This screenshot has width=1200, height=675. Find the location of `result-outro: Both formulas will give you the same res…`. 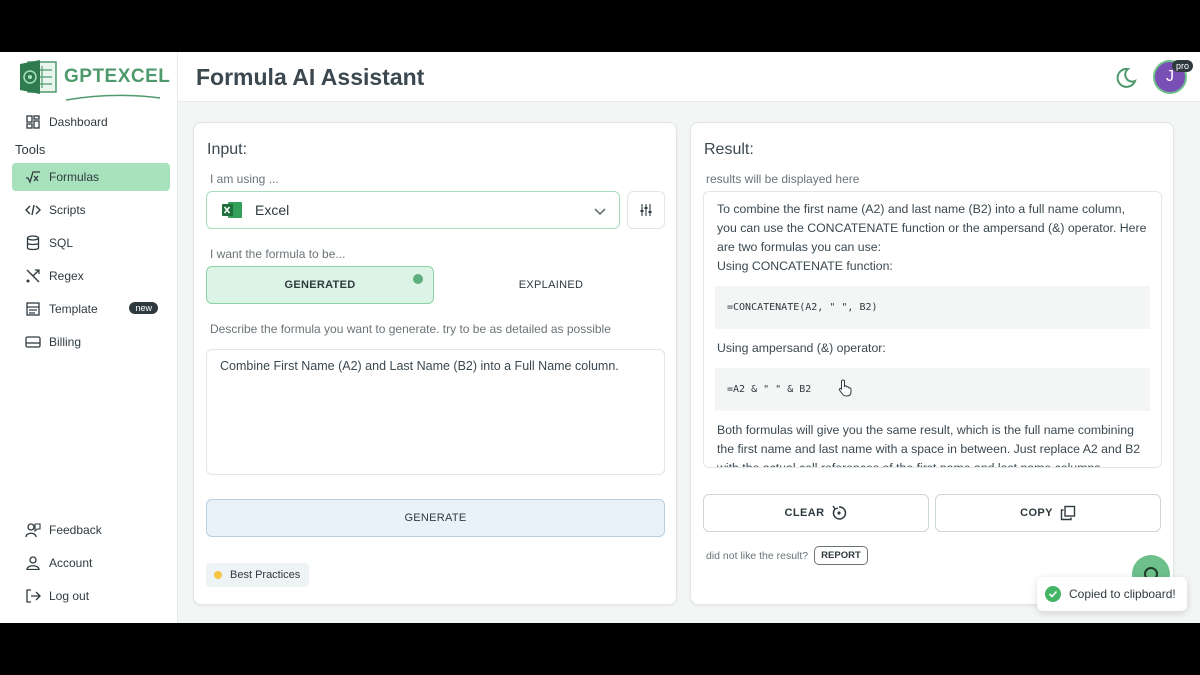

result-outro: Both formulas will give you the same res… is located at coordinates (929, 445).